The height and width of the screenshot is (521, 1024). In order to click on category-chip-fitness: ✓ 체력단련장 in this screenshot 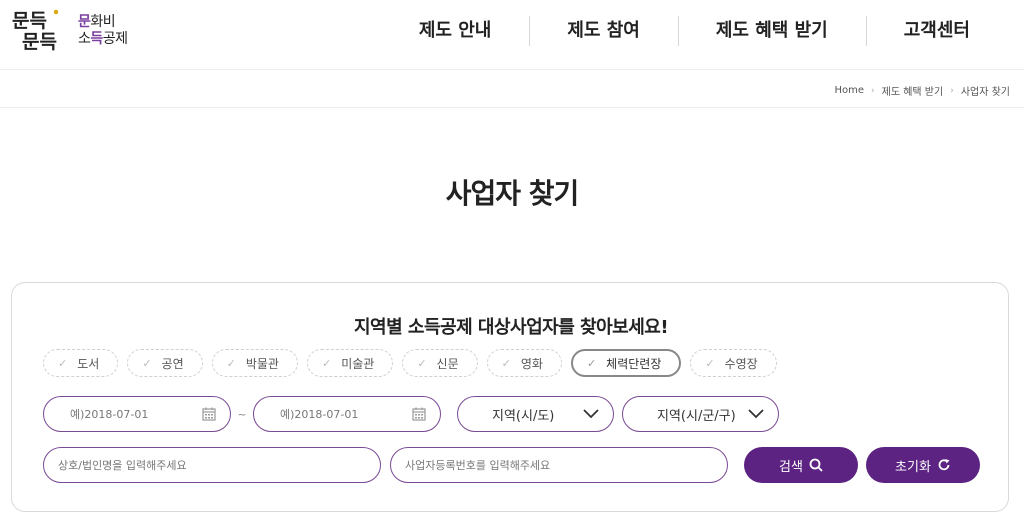, I will do `click(626, 363)`.